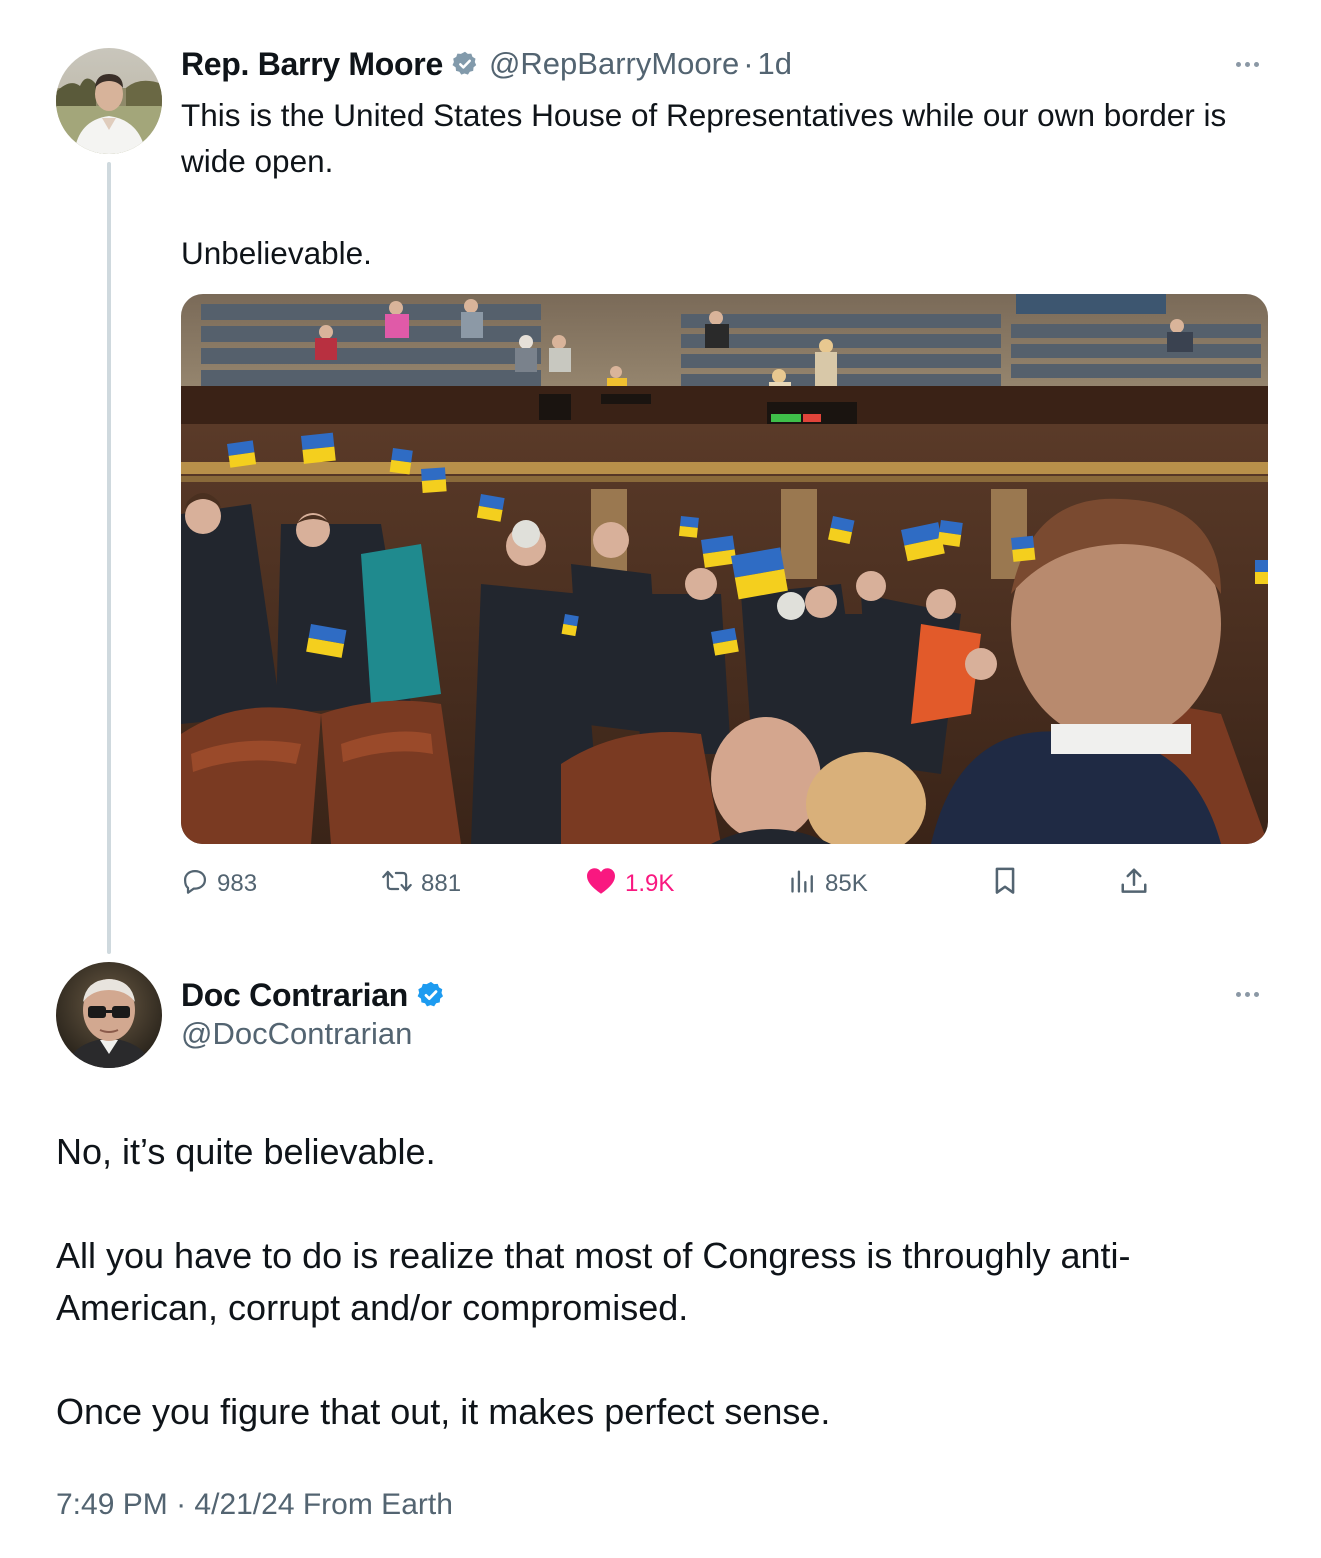 The image size is (1321, 1558). Describe the element at coordinates (601, 884) in the screenshot. I see `like-heart-icon` at that location.